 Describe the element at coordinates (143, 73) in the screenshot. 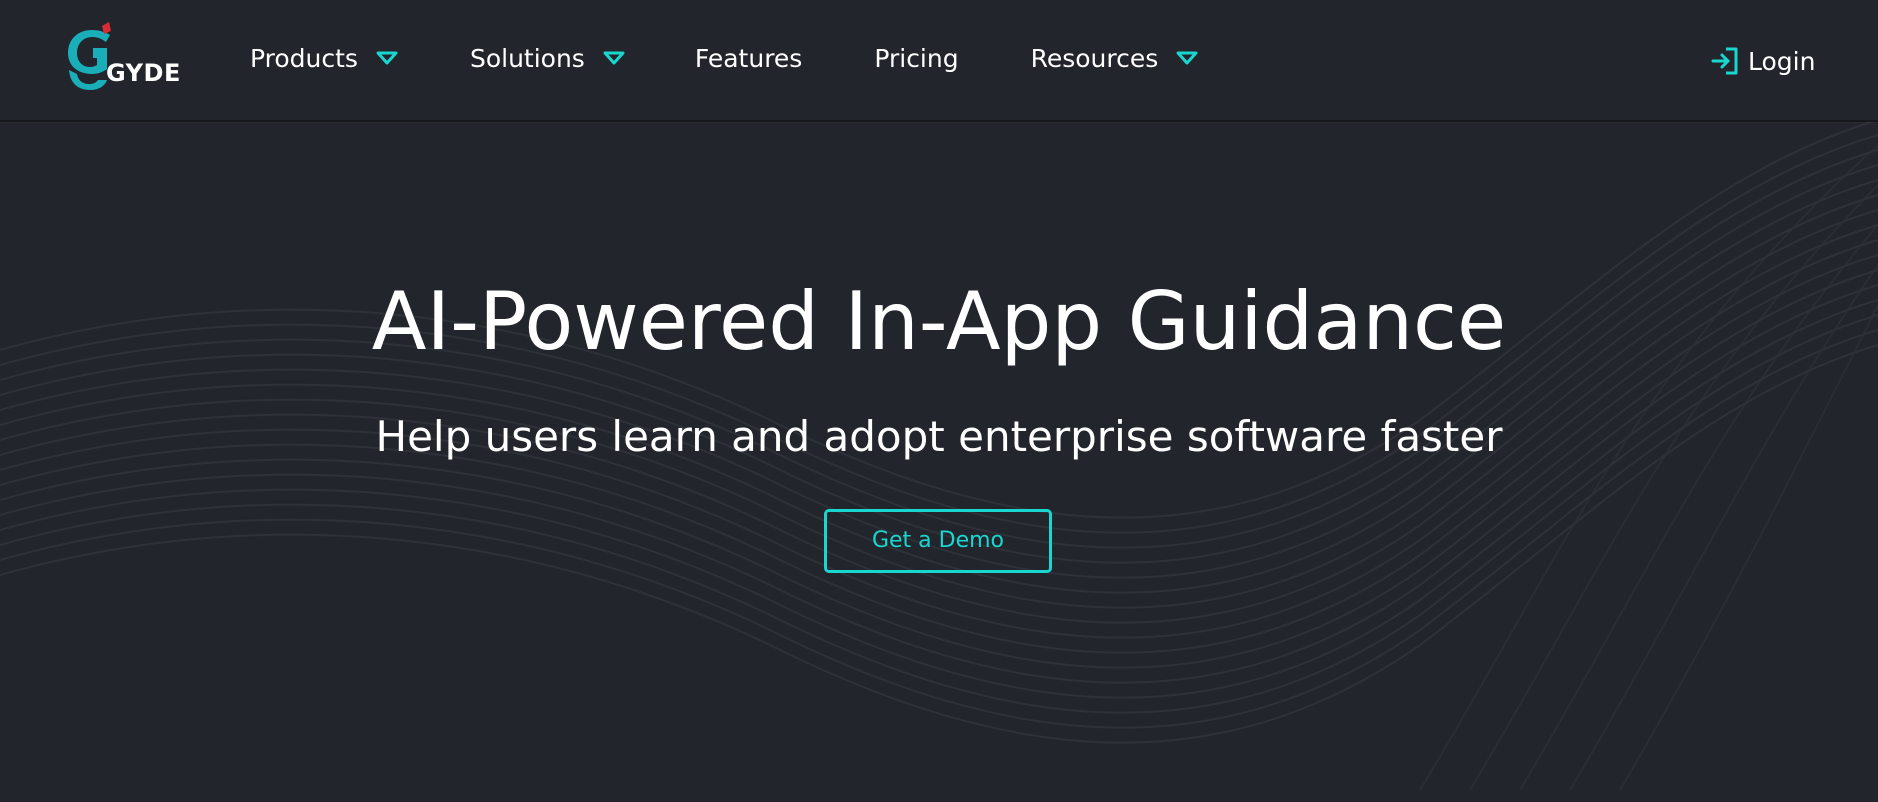

I see `brand-name: GYDE` at that location.